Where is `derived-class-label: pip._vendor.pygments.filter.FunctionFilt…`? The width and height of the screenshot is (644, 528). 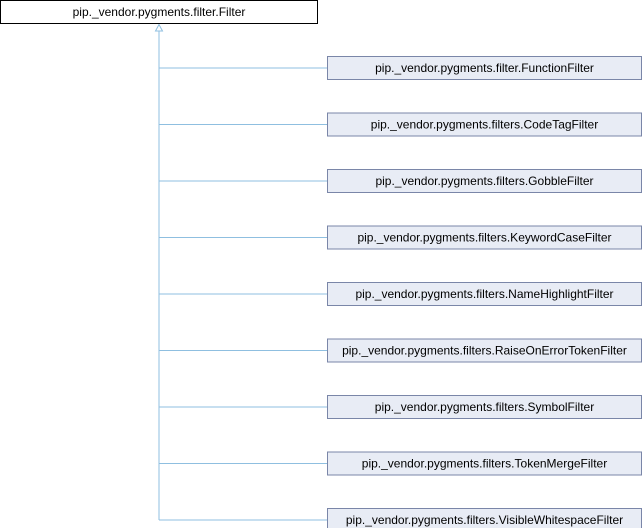 derived-class-label: pip._vendor.pygments.filter.FunctionFilt… is located at coordinates (484, 68).